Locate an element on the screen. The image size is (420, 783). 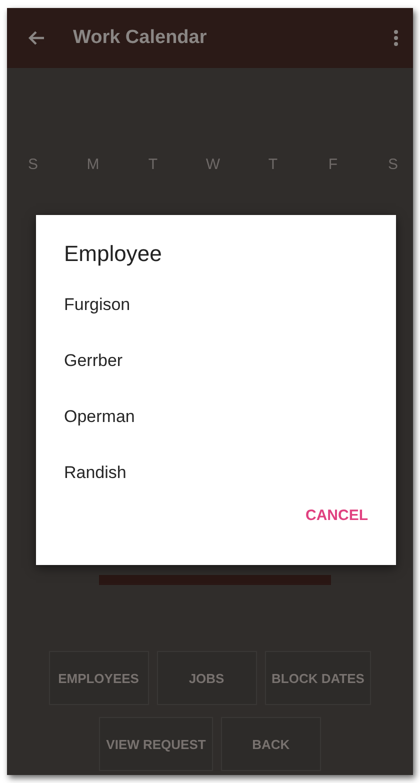
weekday-label: M is located at coordinates (93, 164).